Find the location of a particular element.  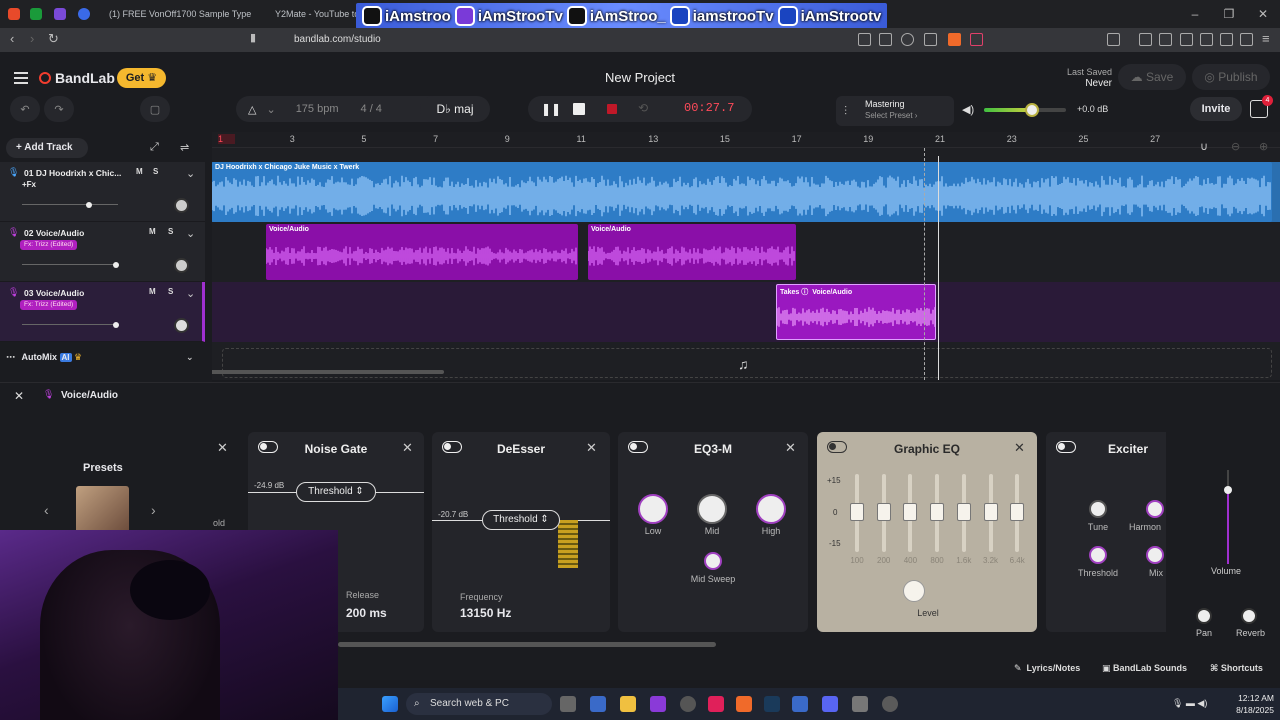

output-volume-knob is located at coordinates (1228, 490).